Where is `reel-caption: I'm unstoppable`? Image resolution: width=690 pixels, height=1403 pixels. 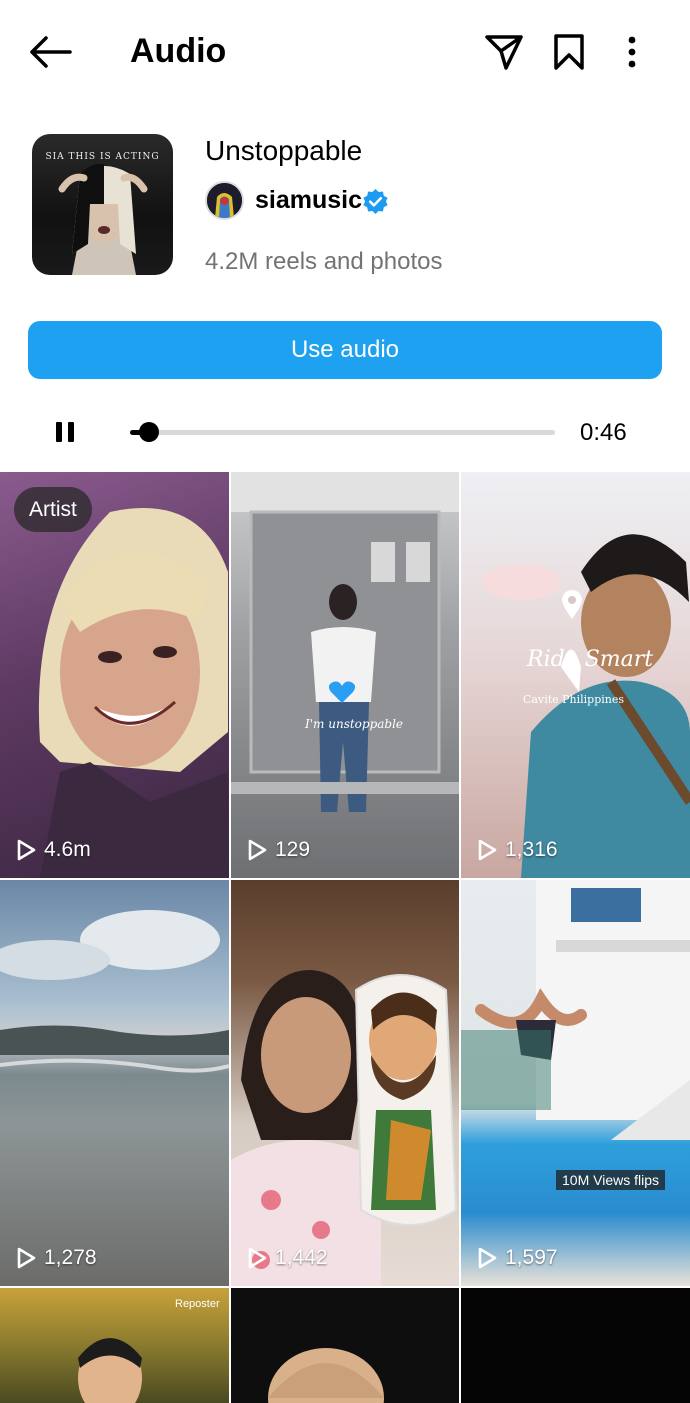 reel-caption: I'm unstoppable is located at coordinates (354, 724).